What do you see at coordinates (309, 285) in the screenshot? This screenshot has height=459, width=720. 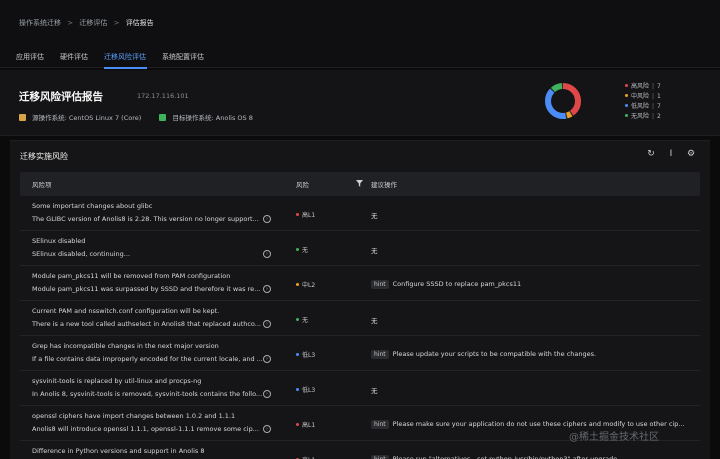 I see `risk-level-label: 中L2` at bounding box center [309, 285].